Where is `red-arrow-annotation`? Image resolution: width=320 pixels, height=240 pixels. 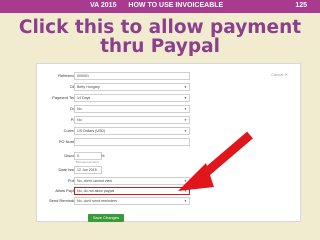
red-arrow-annotation is located at coordinates (215, 161).